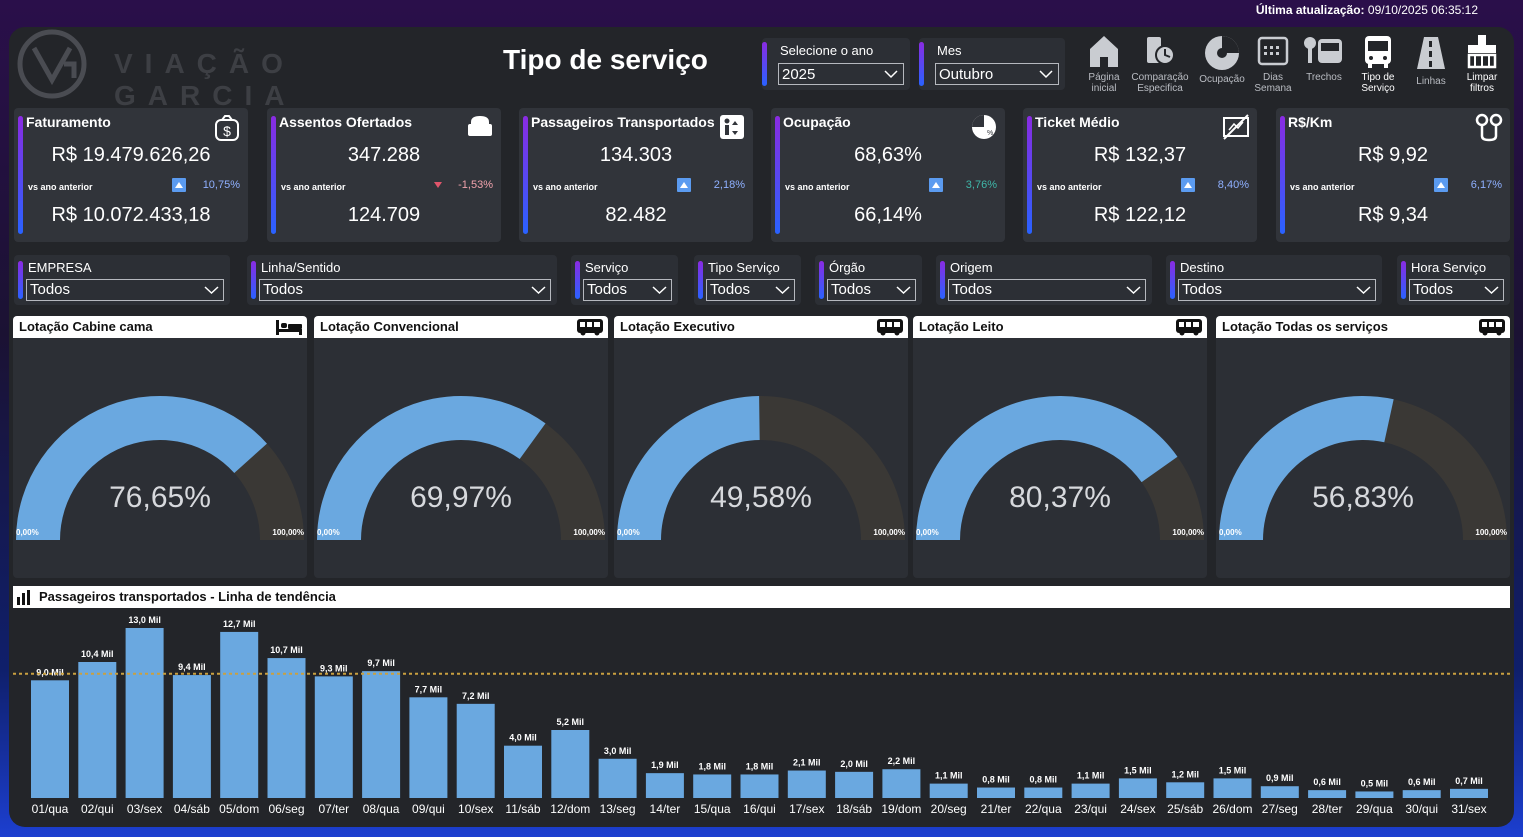 This screenshot has height=837, width=1523. Describe the element at coordinates (761, 497) in the screenshot. I see `gauge-value: 49,58%` at that location.